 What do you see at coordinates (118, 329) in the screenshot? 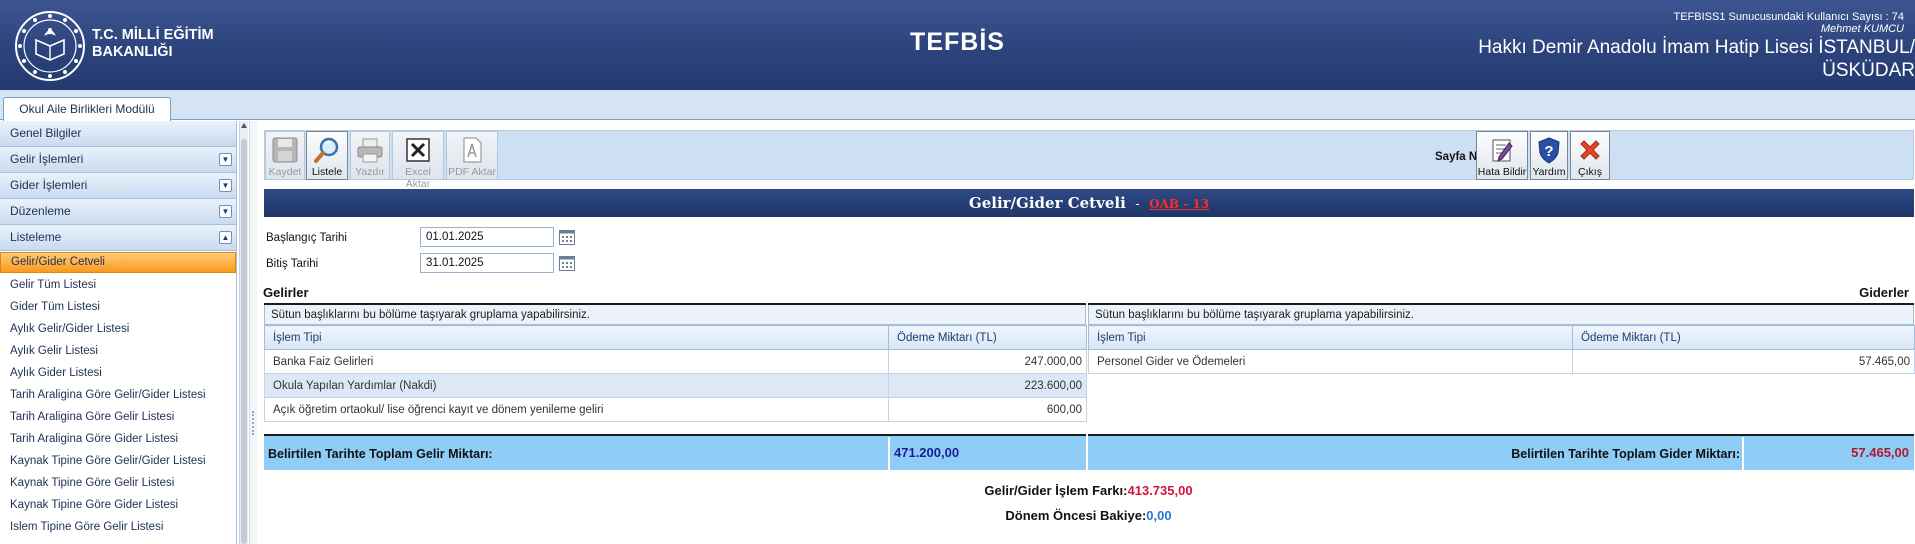
I see `sidebar-item-aylik-gelir-gider-listesi: Aylık Gelir/Gider Listesi` at bounding box center [118, 329].